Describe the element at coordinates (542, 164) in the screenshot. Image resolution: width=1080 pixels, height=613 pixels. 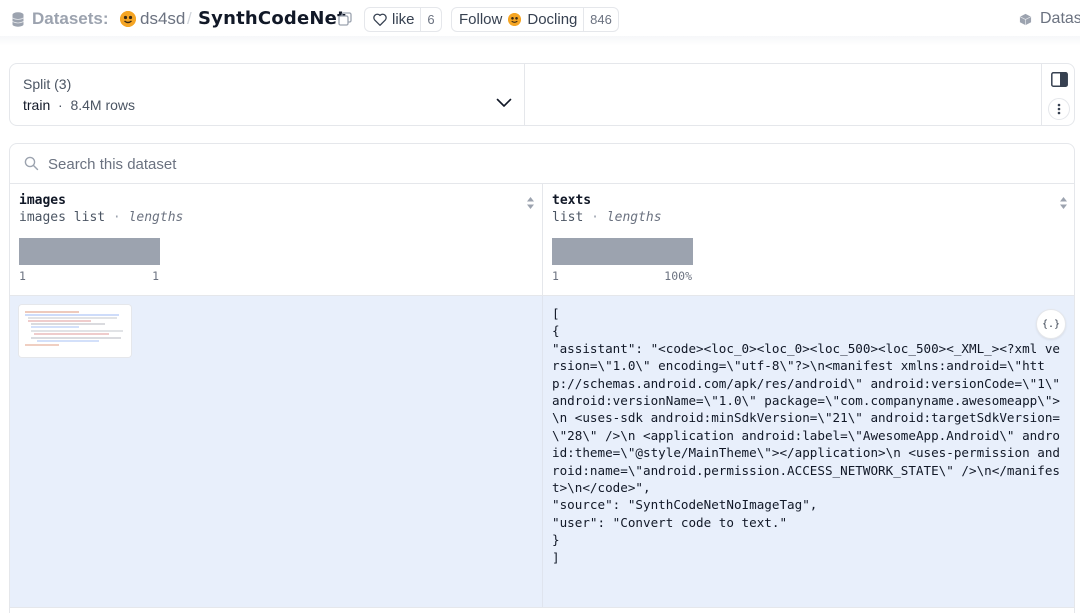
I see `search-bar` at that location.